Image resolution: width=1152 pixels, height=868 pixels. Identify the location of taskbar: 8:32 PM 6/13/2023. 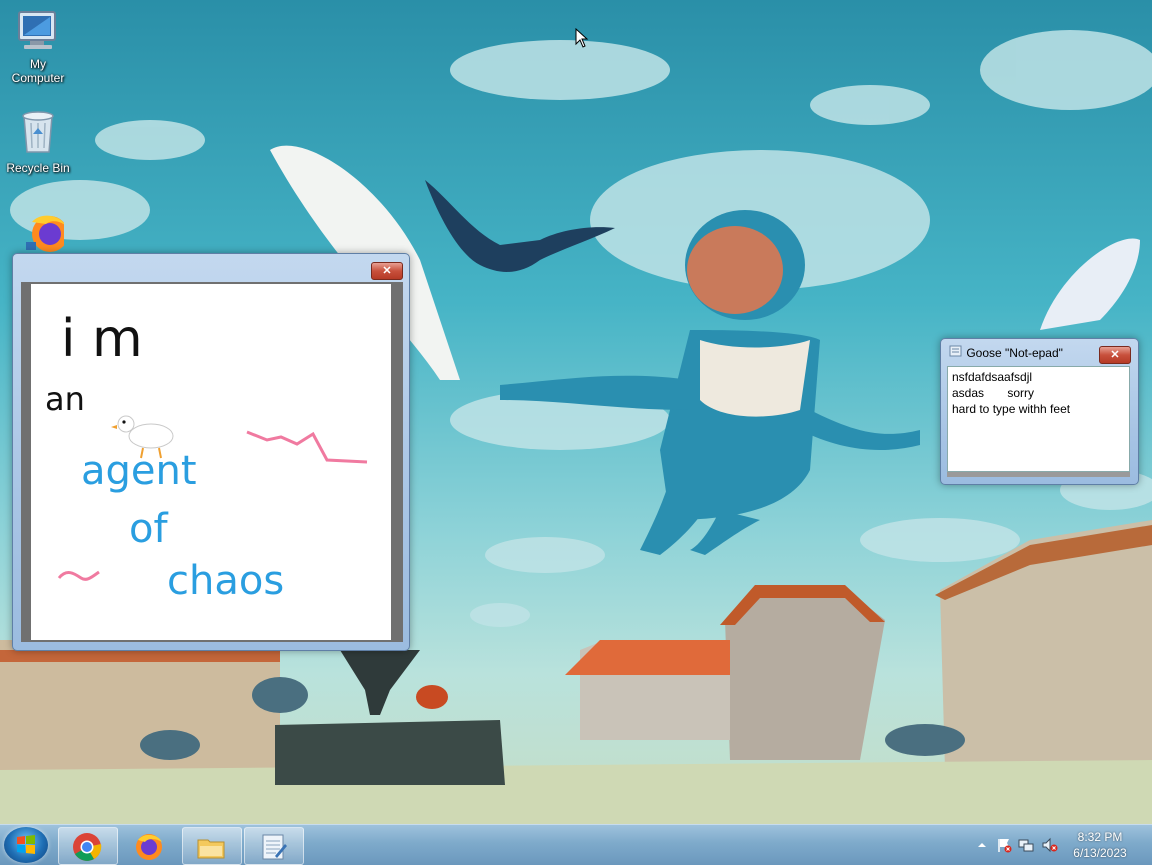
(576, 844).